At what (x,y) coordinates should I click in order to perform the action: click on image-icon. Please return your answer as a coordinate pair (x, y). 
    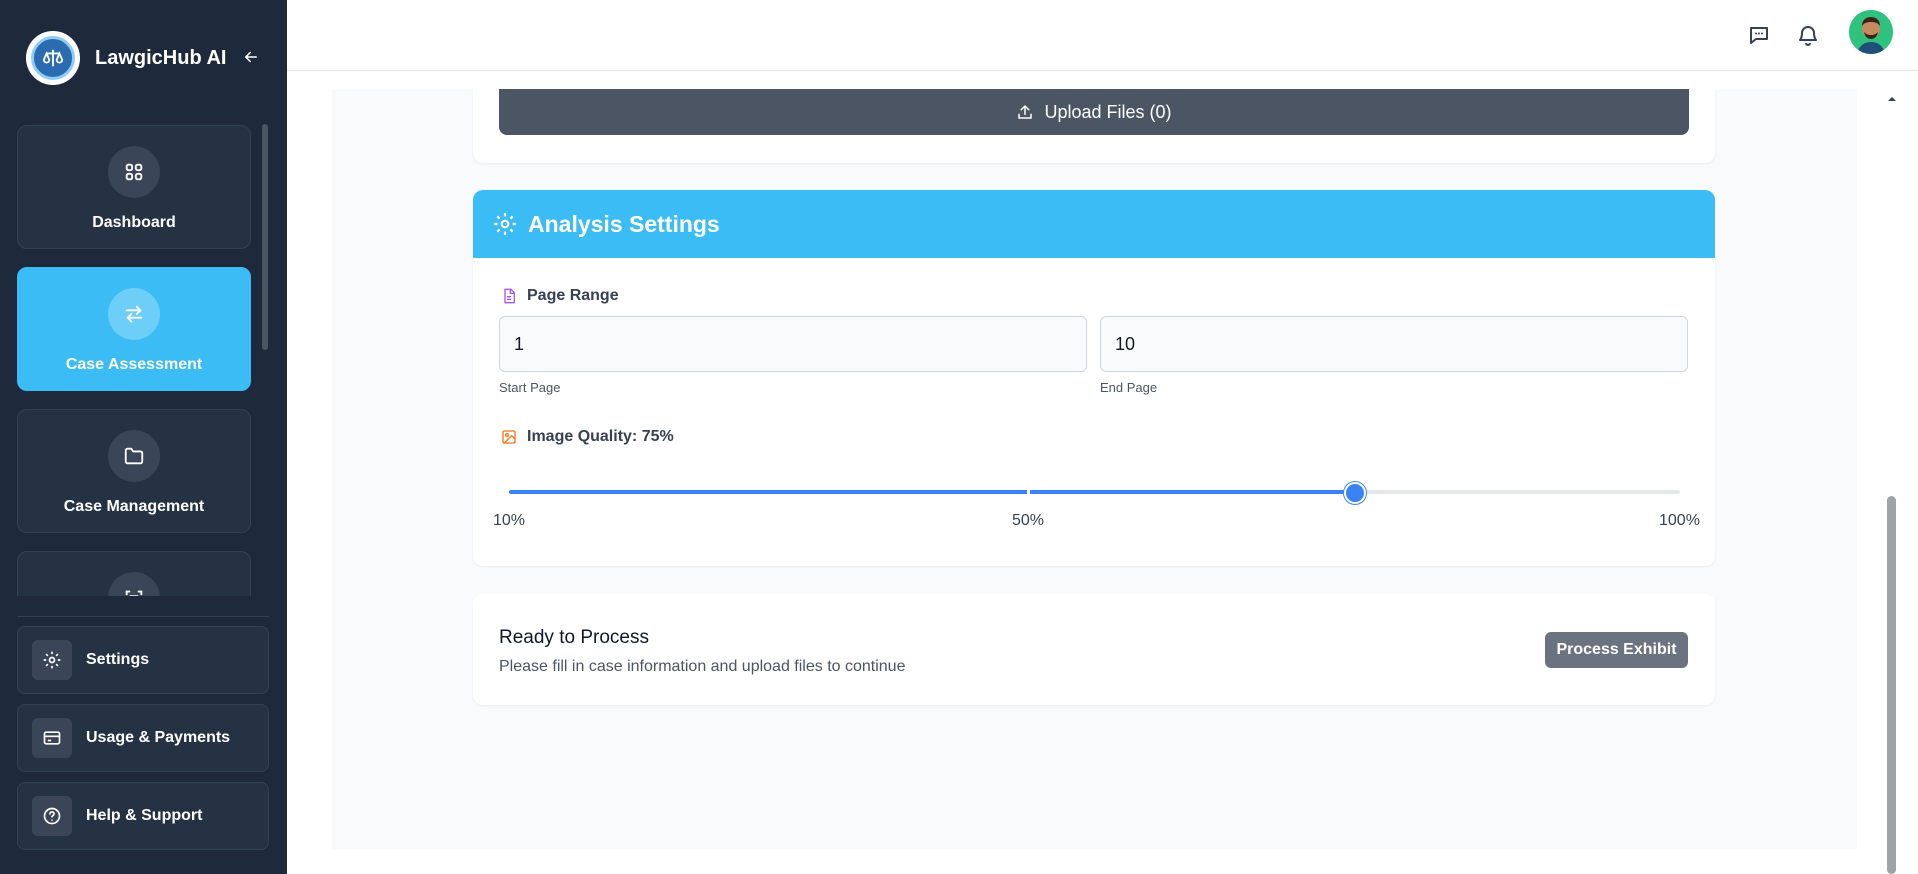
    Looking at the image, I should click on (509, 437).